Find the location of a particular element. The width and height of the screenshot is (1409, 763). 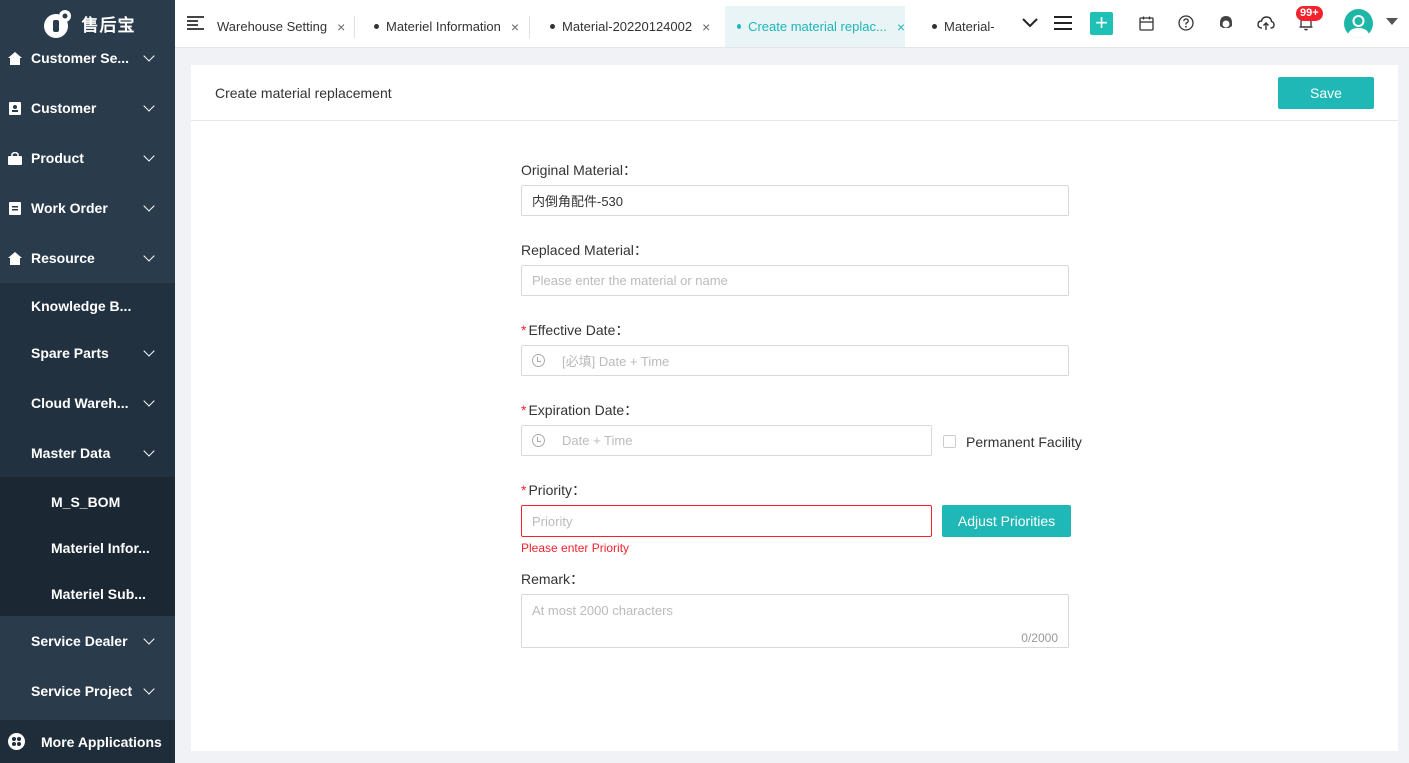

calendar-icon is located at coordinates (1146, 23).